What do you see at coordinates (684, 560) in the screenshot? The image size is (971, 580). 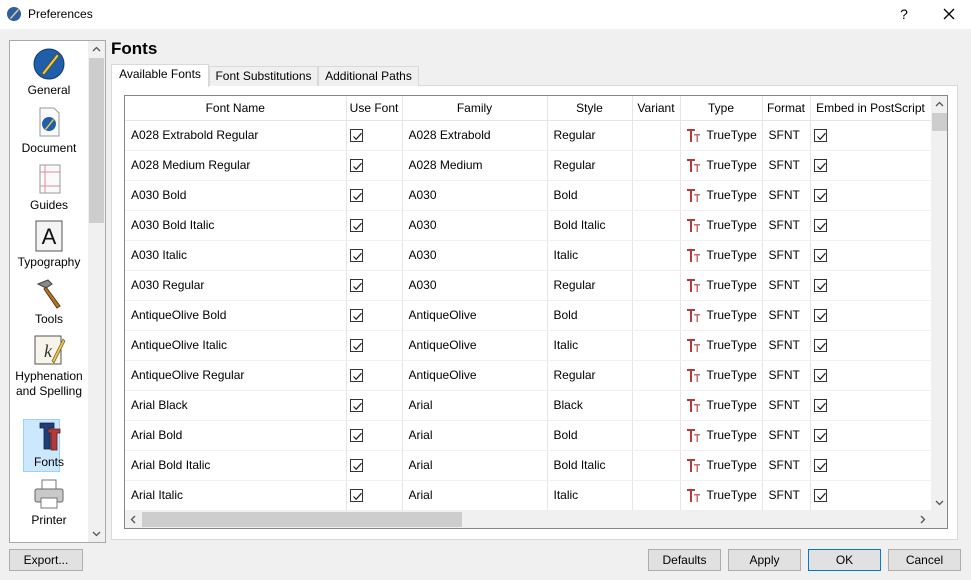 I see `defaults-button: Defaults` at bounding box center [684, 560].